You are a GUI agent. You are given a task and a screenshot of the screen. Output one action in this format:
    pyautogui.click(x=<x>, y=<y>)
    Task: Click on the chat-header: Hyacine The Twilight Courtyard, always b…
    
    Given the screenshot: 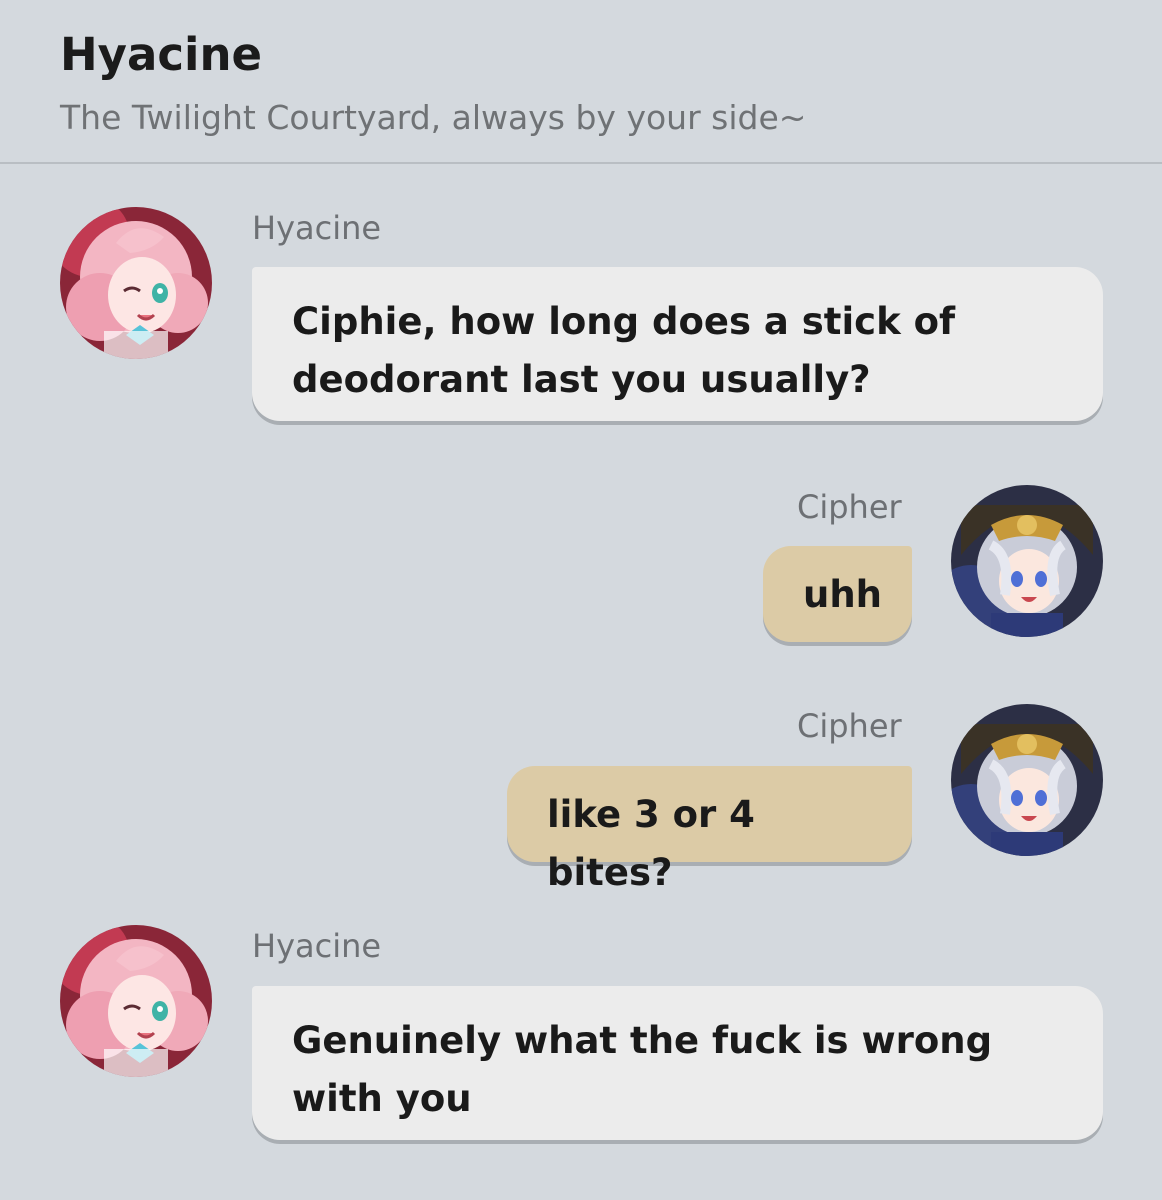 What is the action you would take?
    pyautogui.click(x=581, y=82)
    